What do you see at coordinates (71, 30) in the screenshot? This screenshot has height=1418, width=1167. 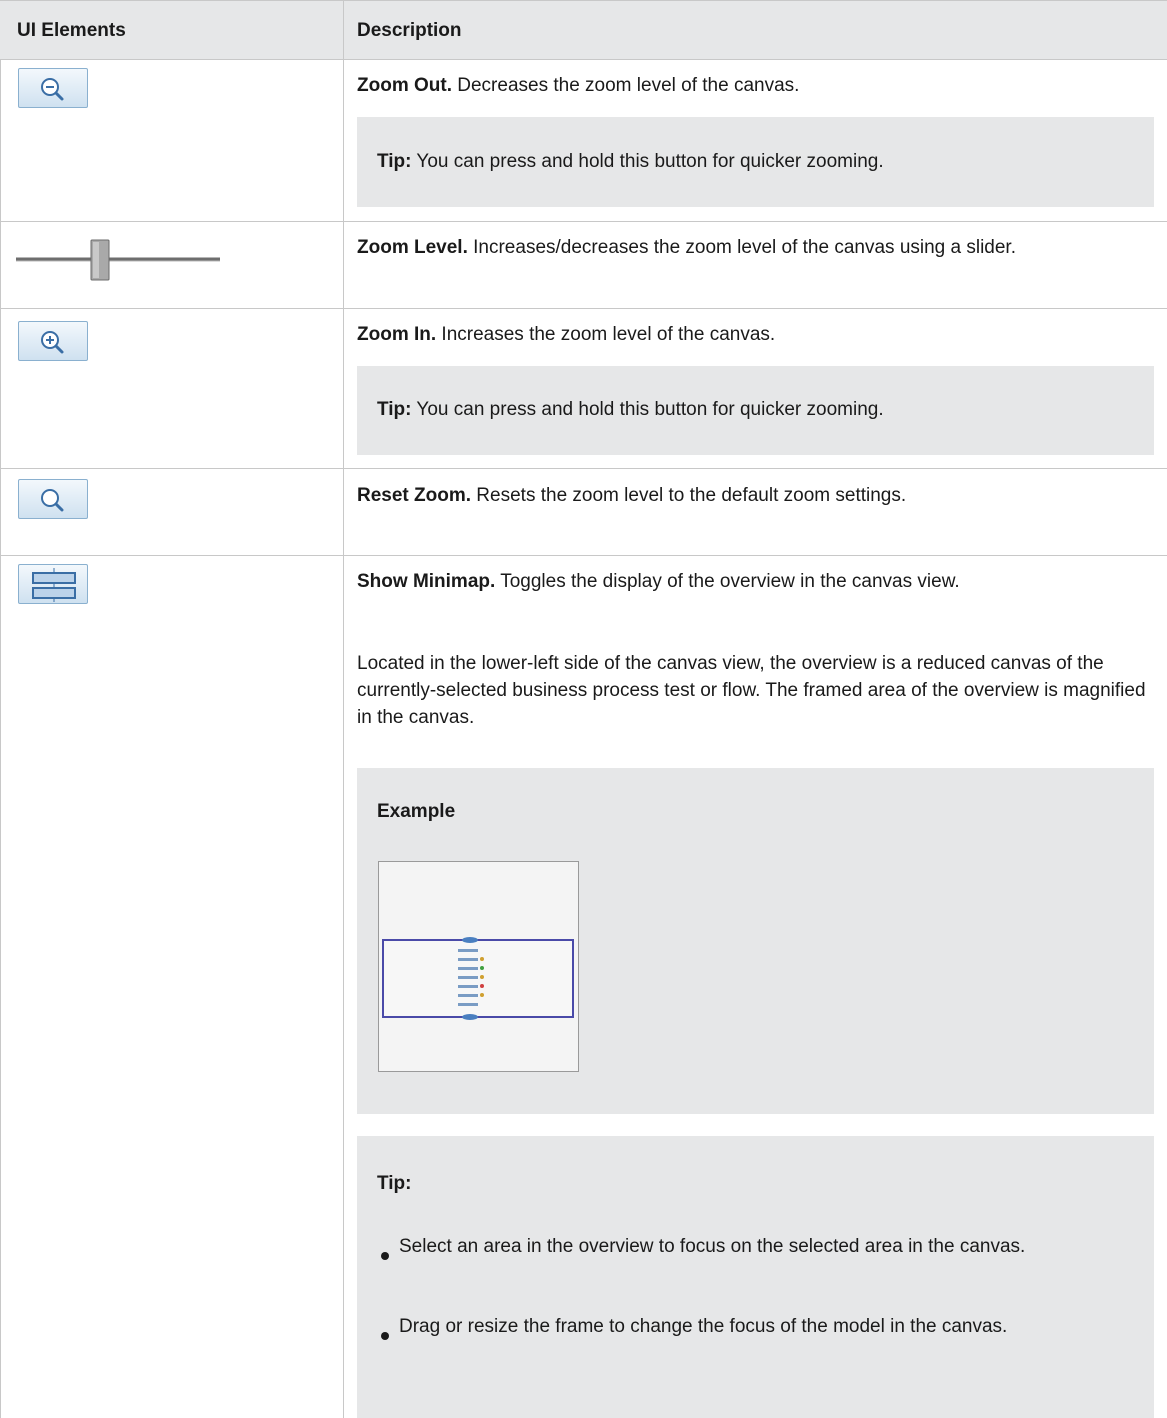 I see `header-ui-elements: UI Elements` at bounding box center [71, 30].